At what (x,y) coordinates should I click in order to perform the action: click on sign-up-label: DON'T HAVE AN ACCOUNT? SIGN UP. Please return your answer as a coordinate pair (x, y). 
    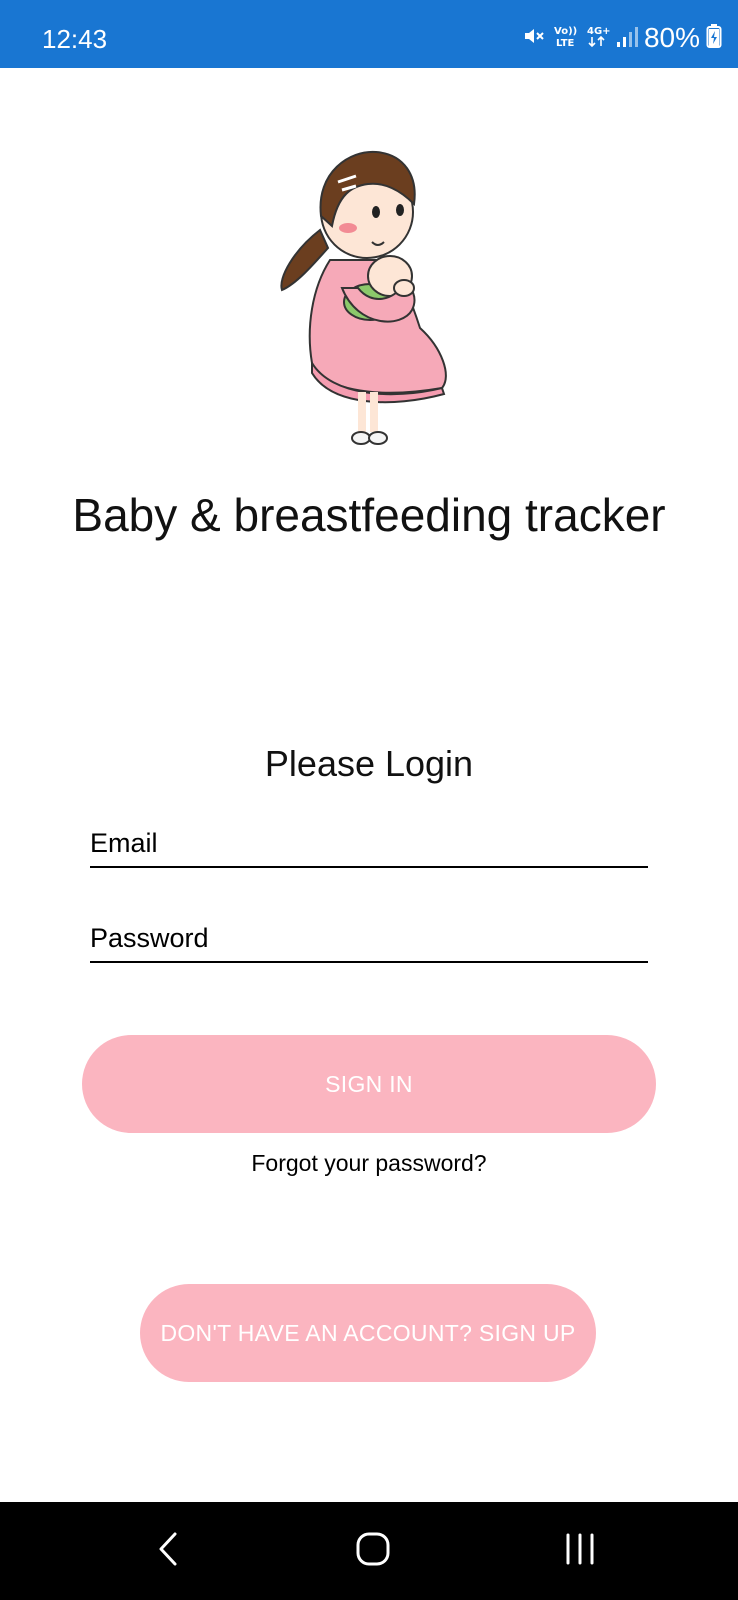
    Looking at the image, I should click on (368, 1332).